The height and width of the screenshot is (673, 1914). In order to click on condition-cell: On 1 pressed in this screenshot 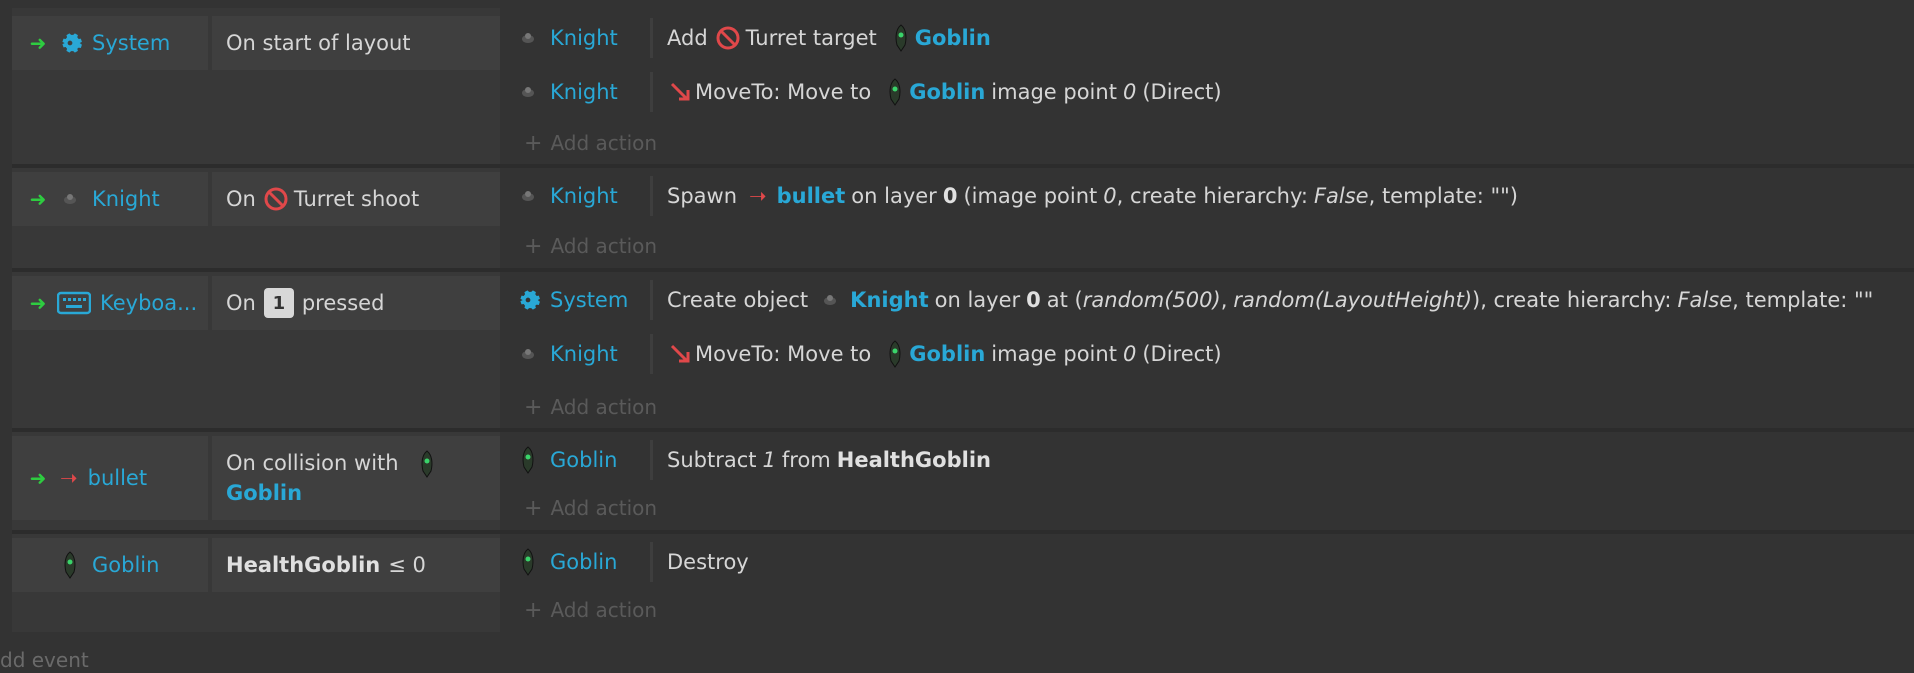, I will do `click(356, 303)`.